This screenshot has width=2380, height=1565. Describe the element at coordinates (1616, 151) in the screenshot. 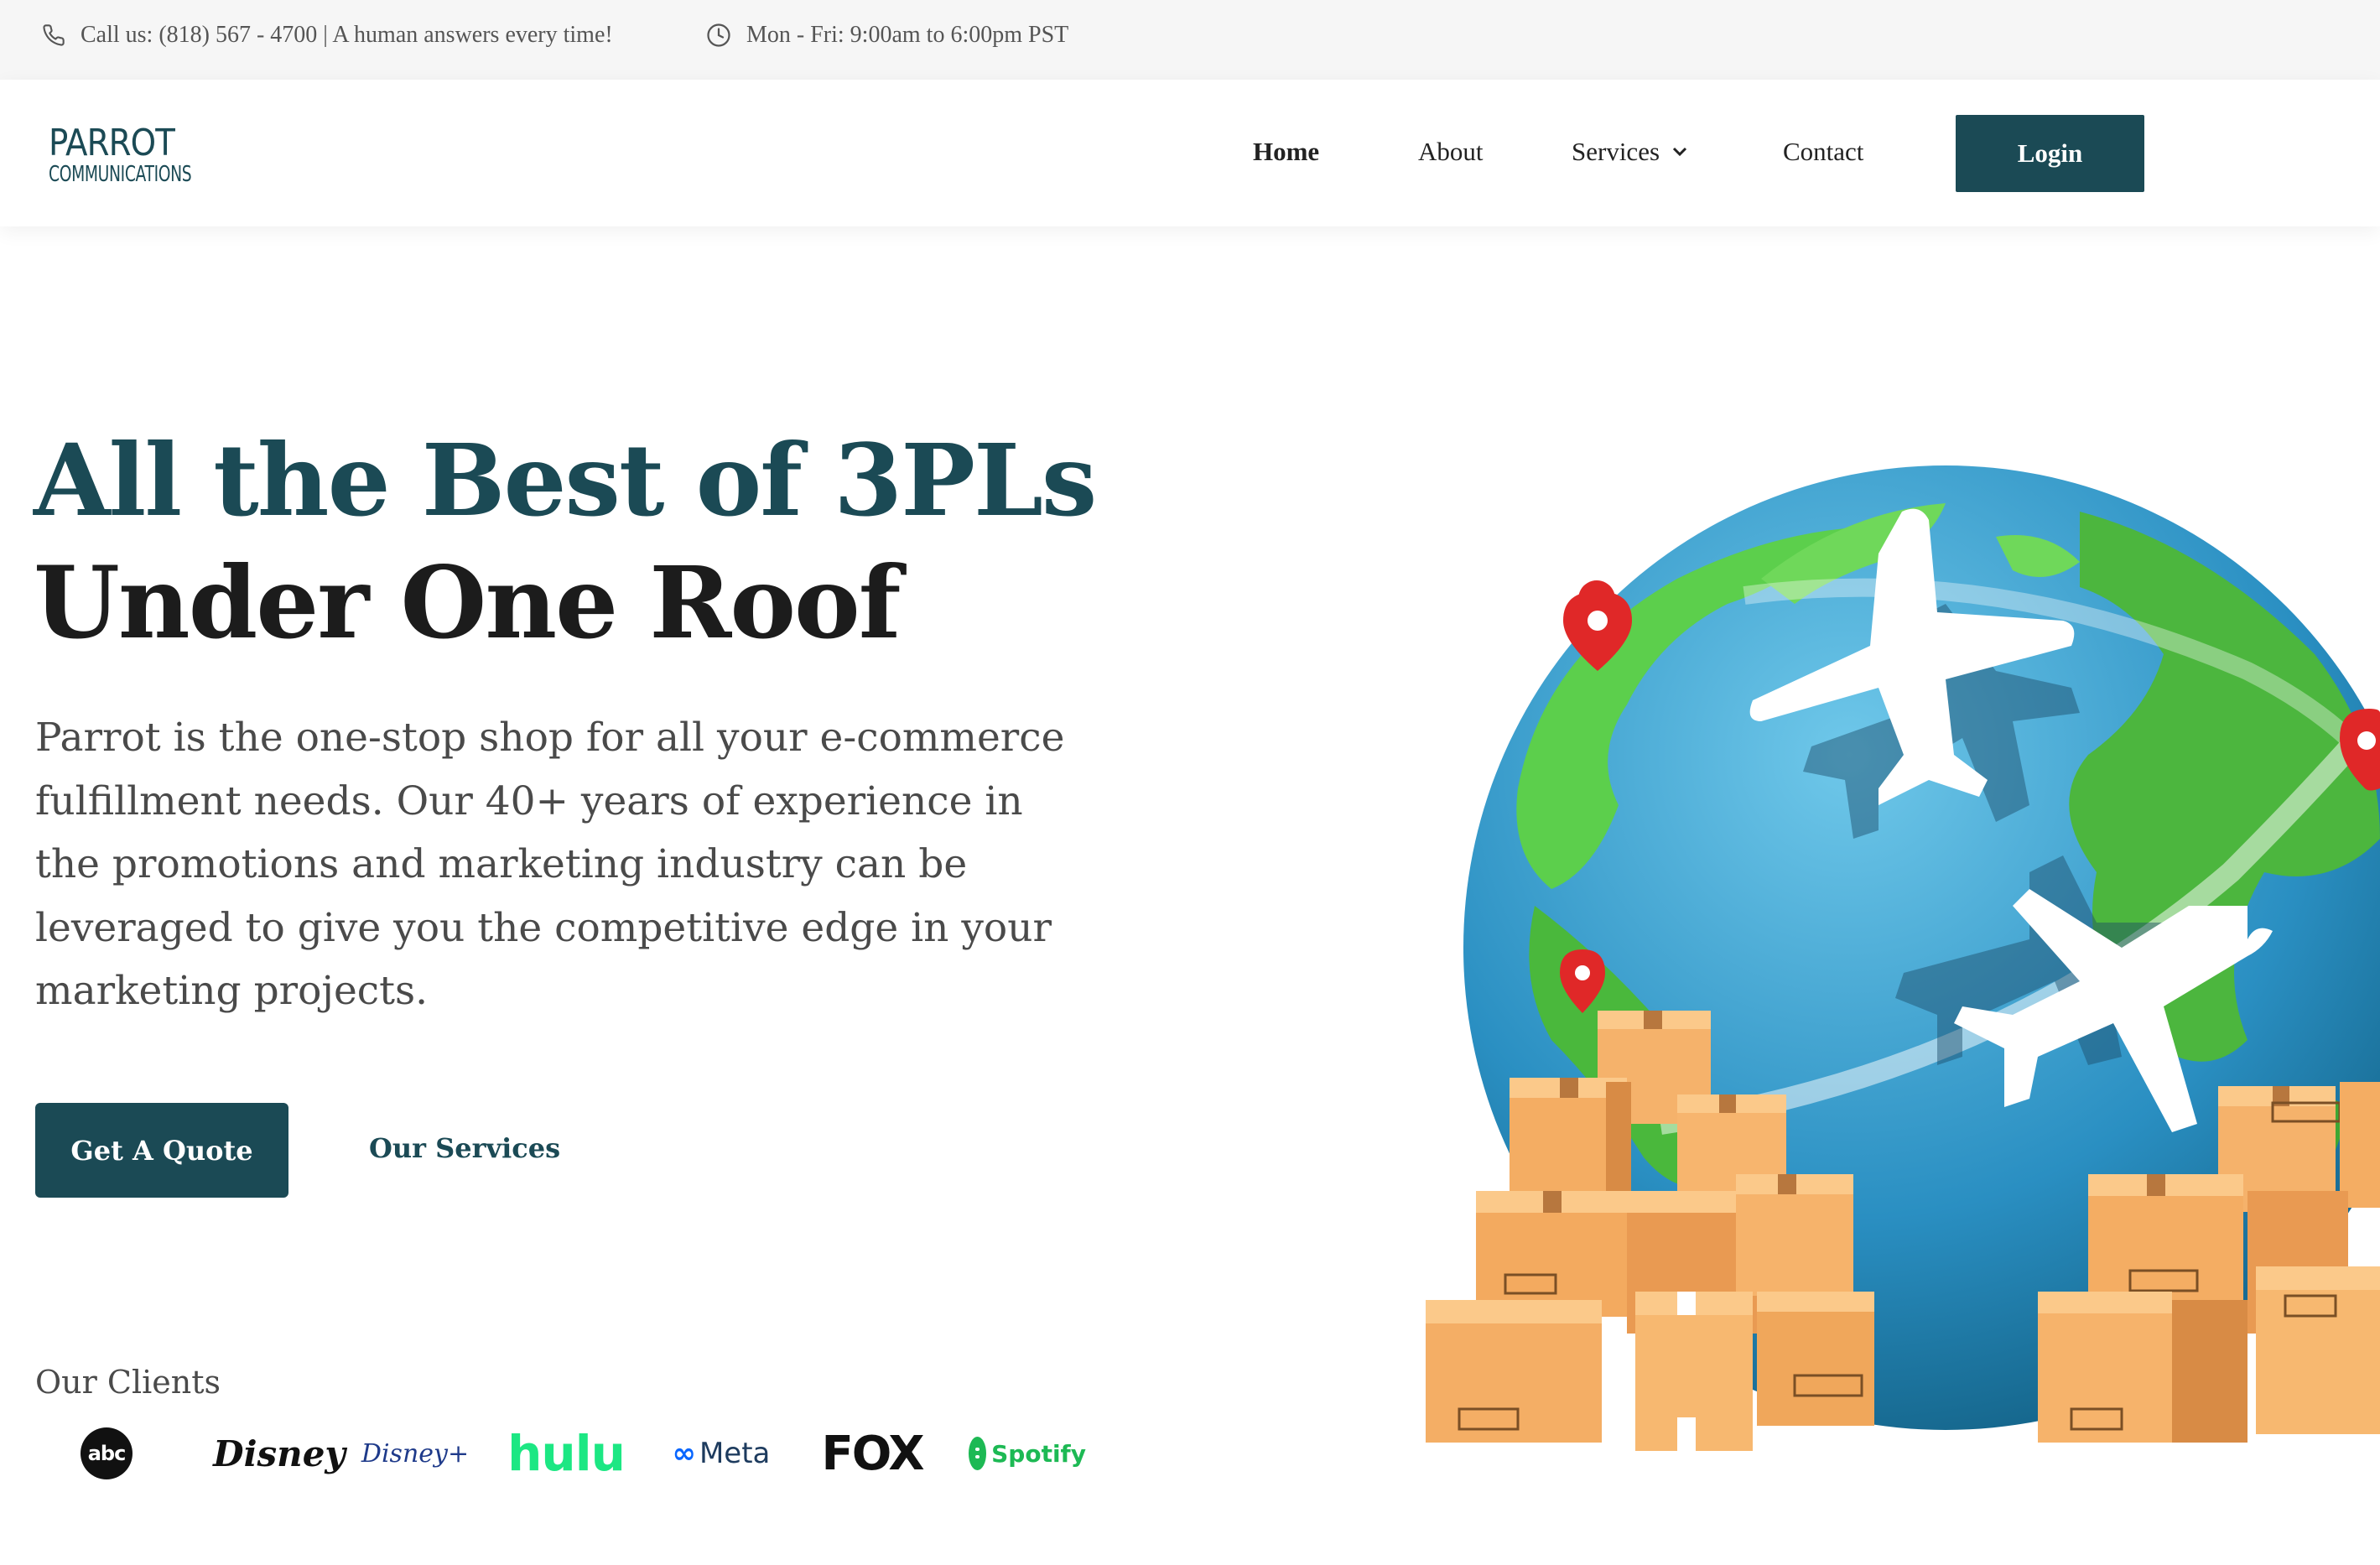

I see `nav-services-label: Services` at that location.